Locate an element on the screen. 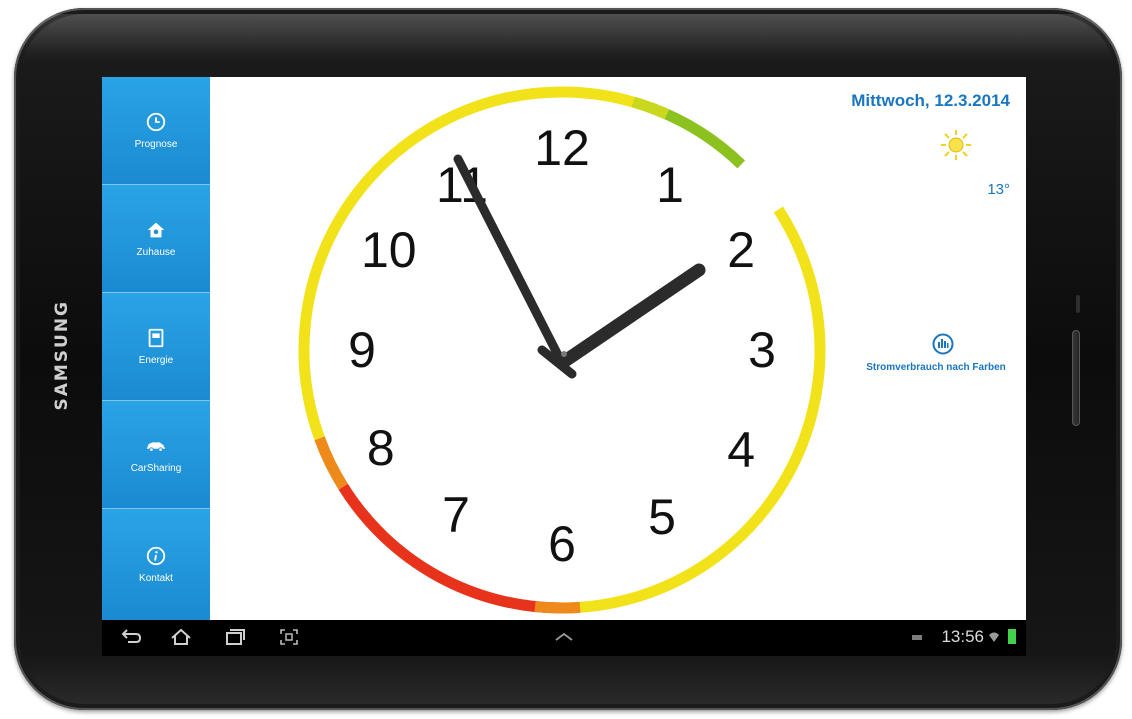 This screenshot has height=719, width=1132. clock-numeral-6: 6 is located at coordinates (562, 544).